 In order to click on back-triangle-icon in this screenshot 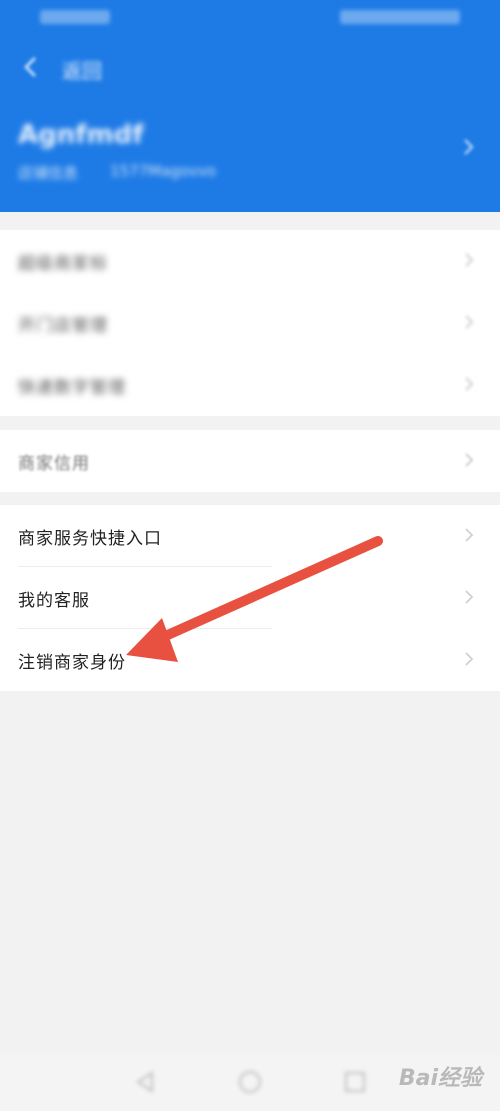, I will do `click(144, 1082)`.